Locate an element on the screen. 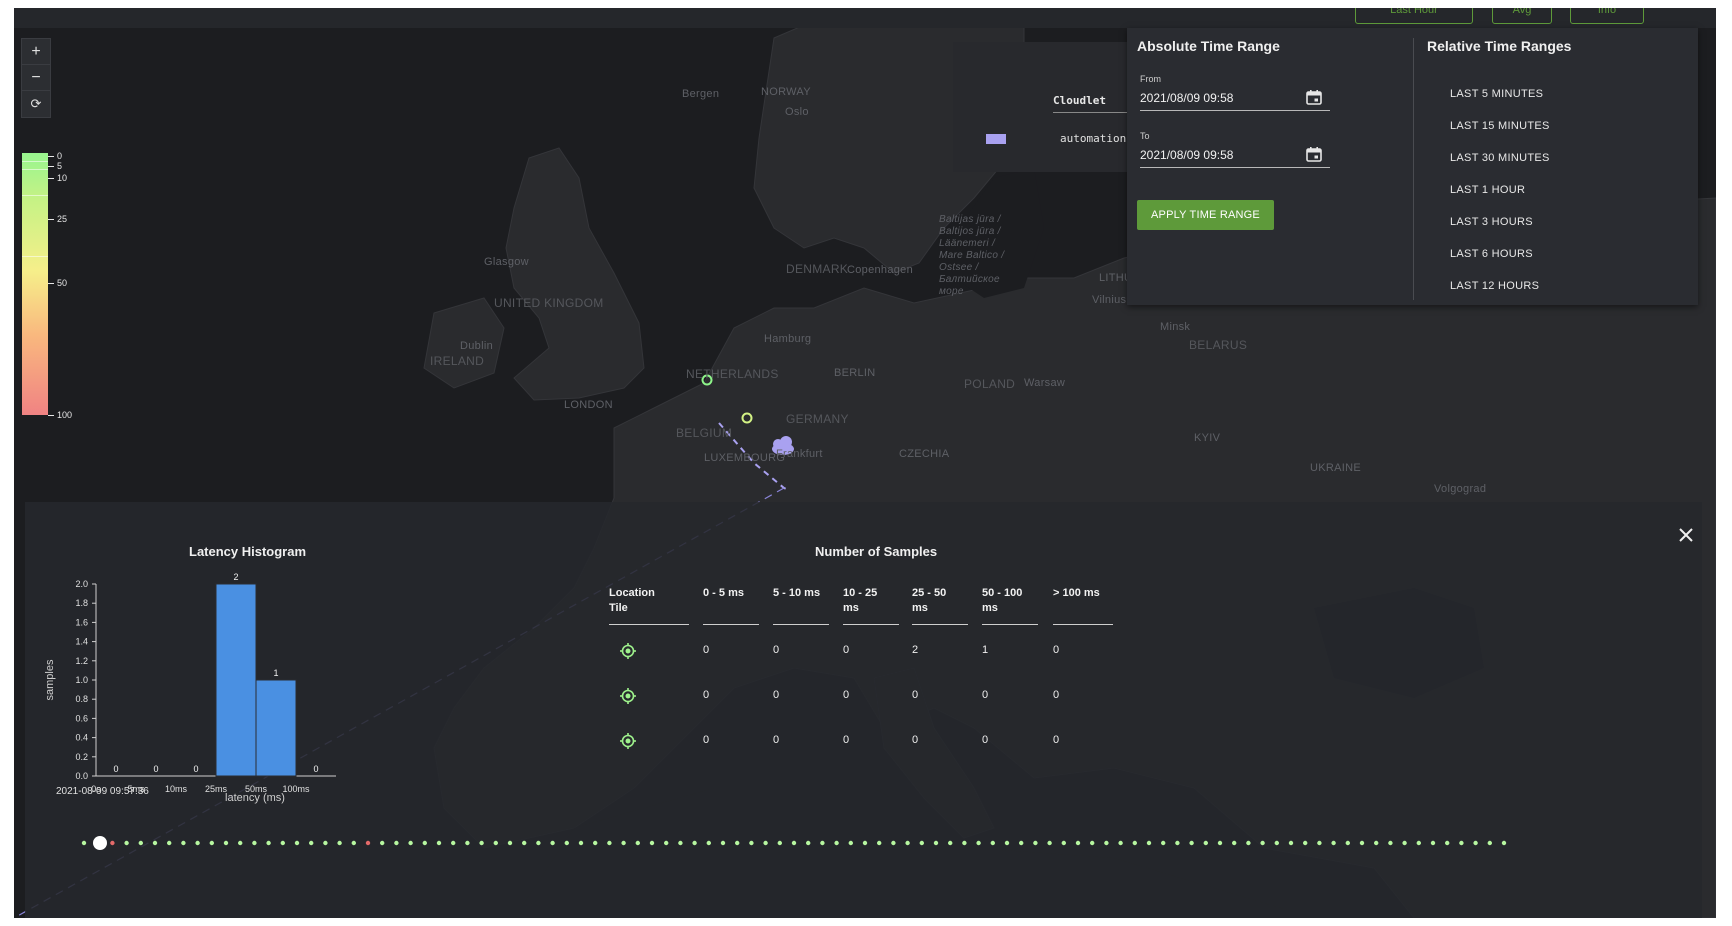 The height and width of the screenshot is (926, 1732). timeline-track is located at coordinates (865, 838).